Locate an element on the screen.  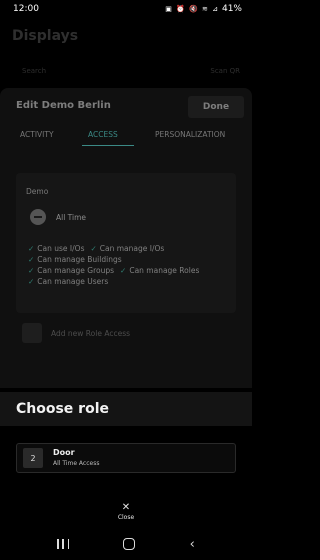
active-tab-indicator is located at coordinates (108, 145).